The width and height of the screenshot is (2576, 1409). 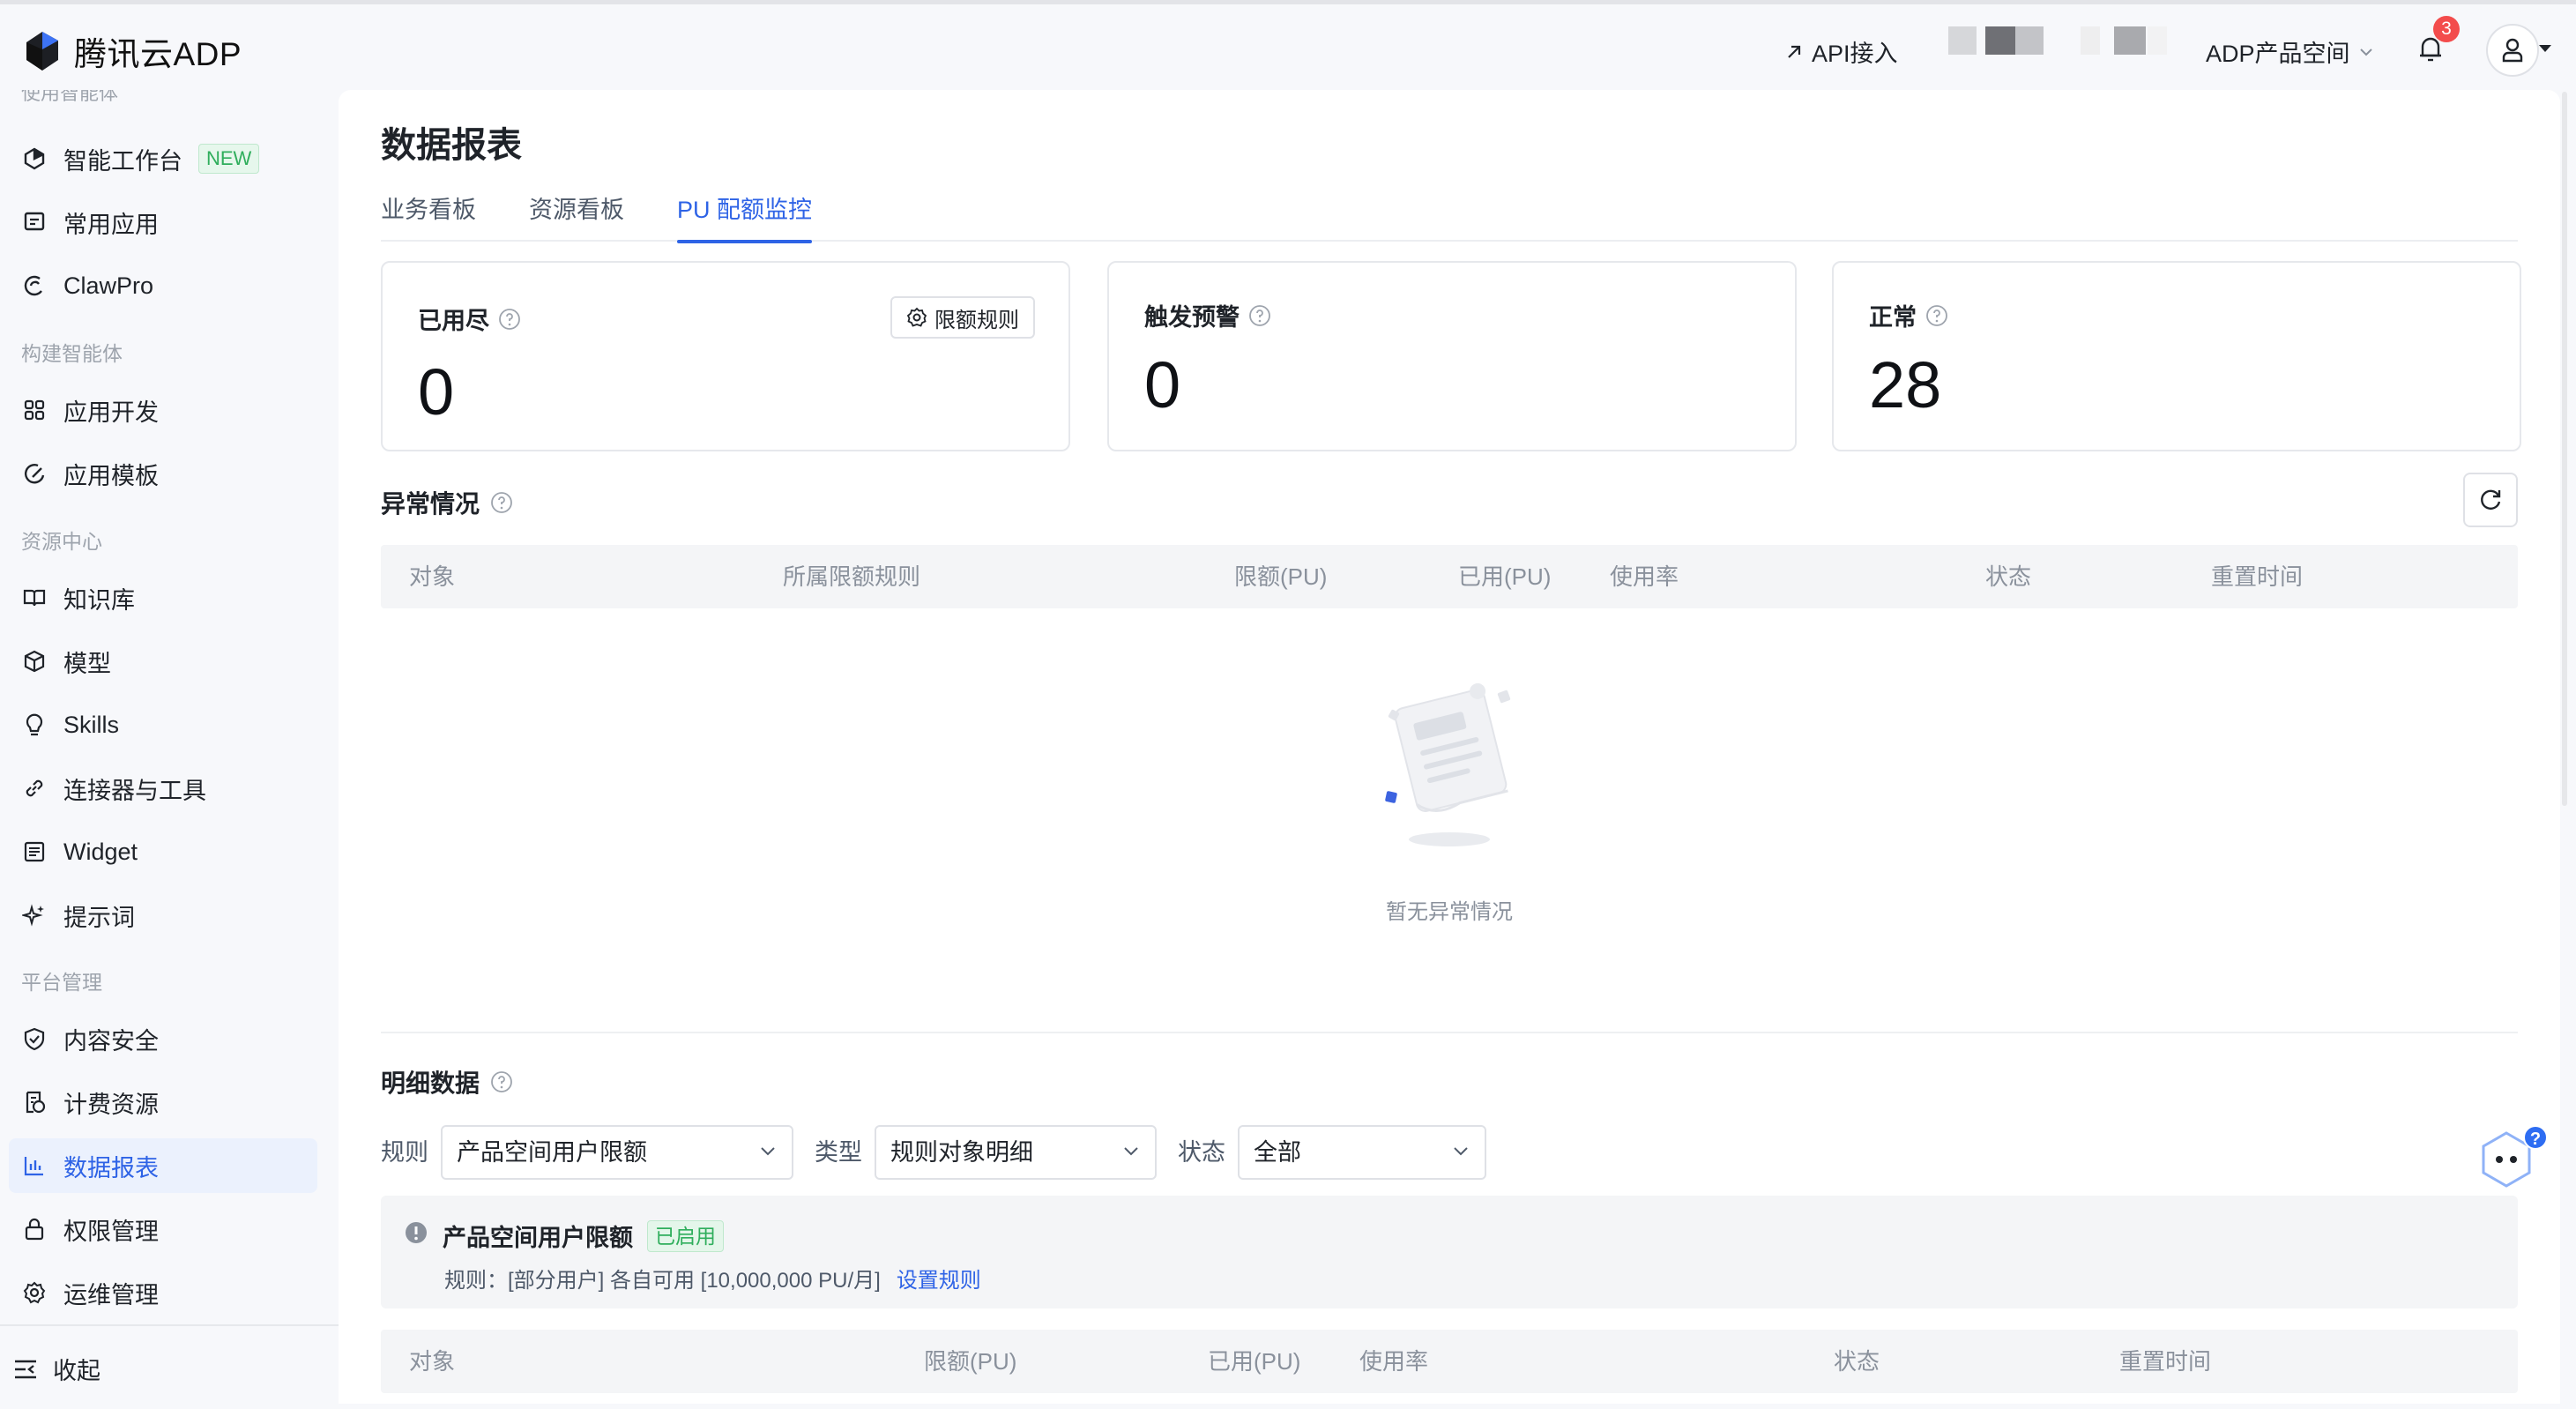 What do you see at coordinates (163, 473) in the screenshot?
I see `sidebar-item-app-template: 应用模板` at bounding box center [163, 473].